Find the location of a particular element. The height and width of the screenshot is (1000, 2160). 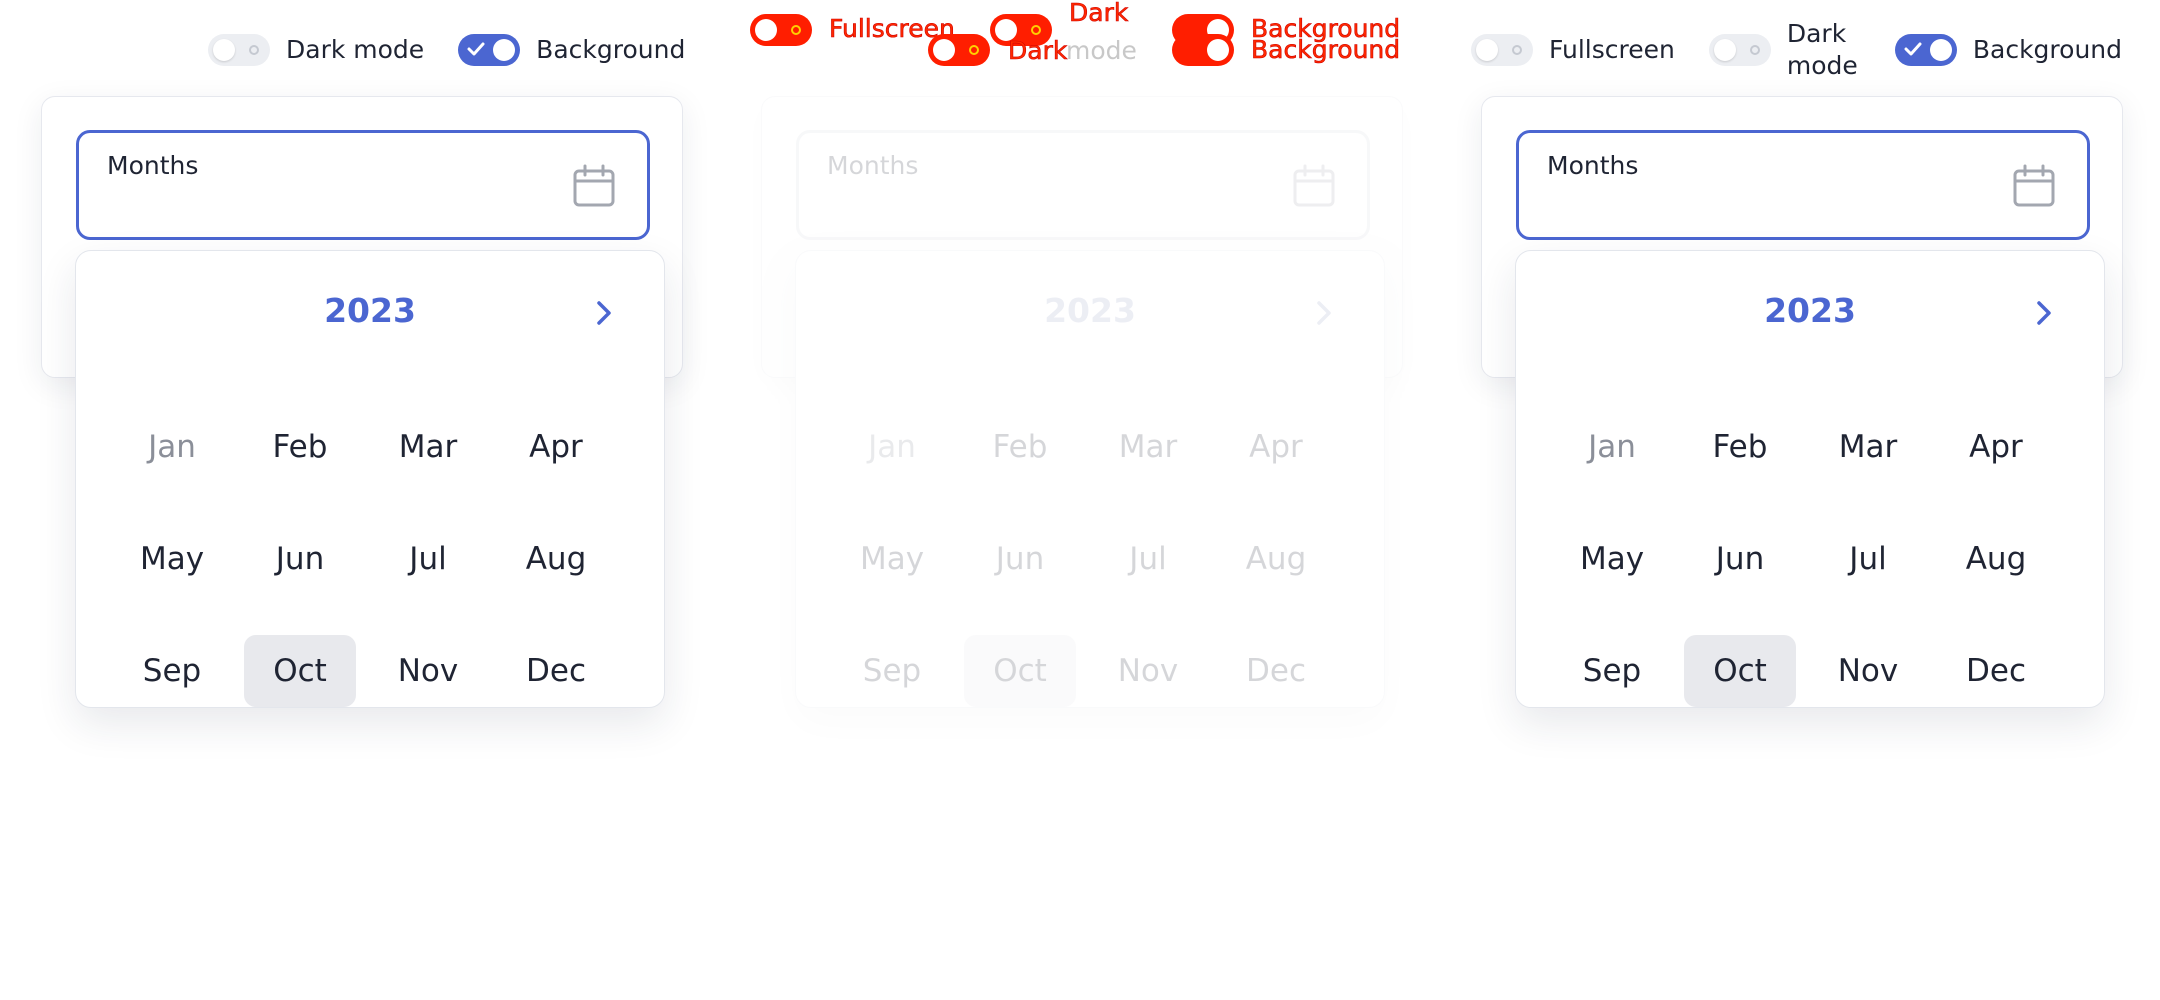

fullscreen-label: Fullscreen is located at coordinates (1612, 49).